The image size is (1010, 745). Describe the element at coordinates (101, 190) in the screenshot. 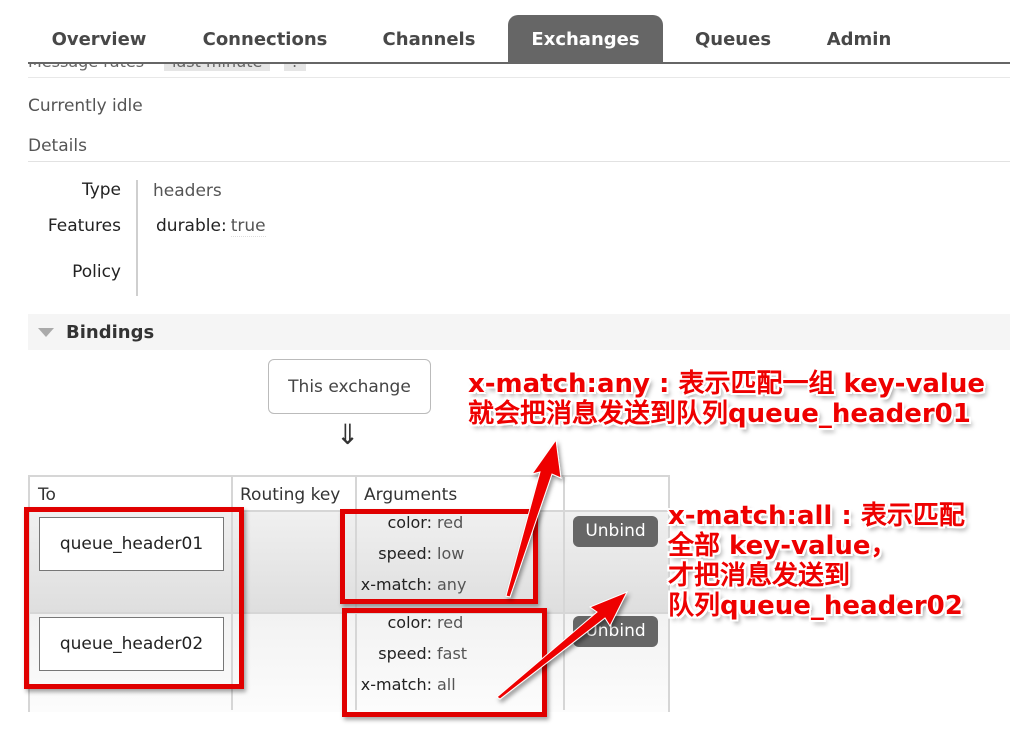

I see `type-label: Type` at that location.